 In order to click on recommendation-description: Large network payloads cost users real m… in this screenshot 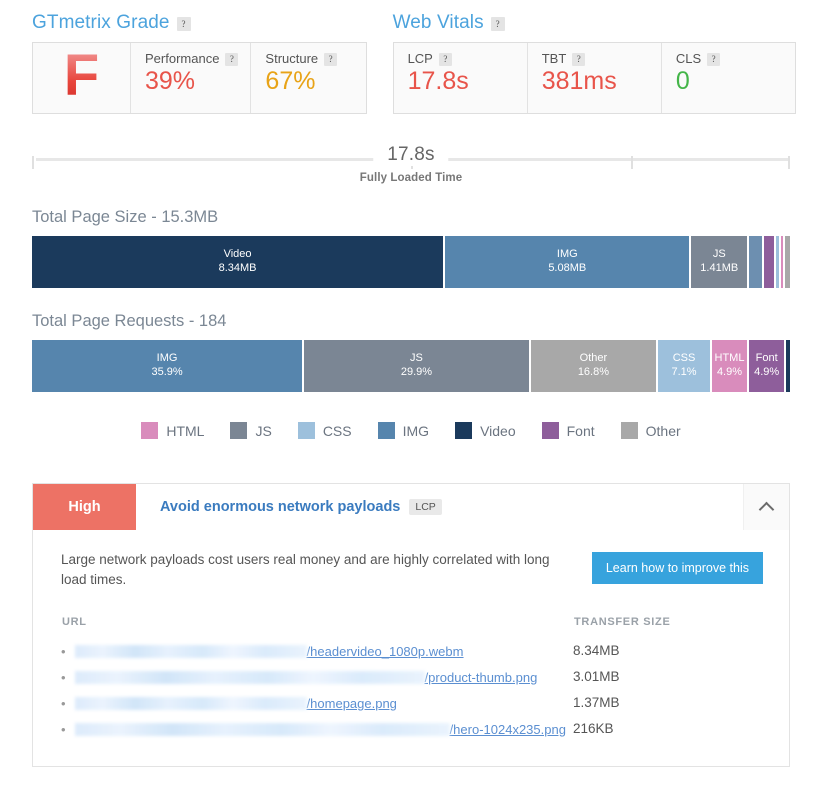, I will do `click(305, 569)`.